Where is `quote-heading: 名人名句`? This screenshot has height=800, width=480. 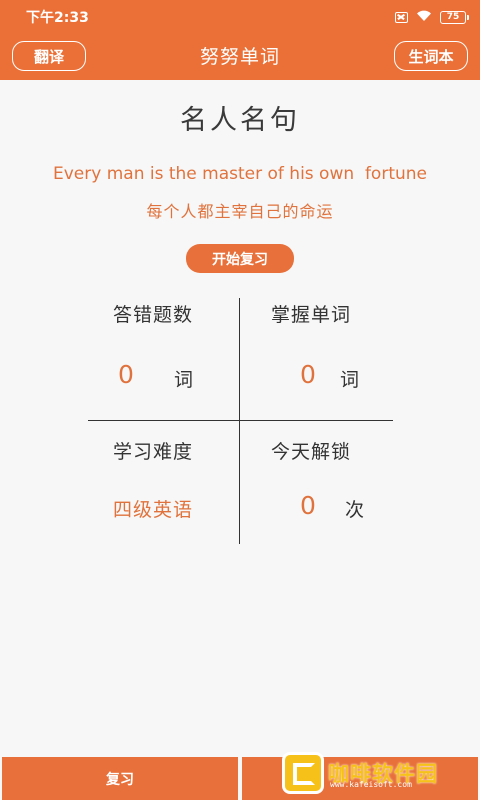
quote-heading: 名人名句 is located at coordinates (240, 120).